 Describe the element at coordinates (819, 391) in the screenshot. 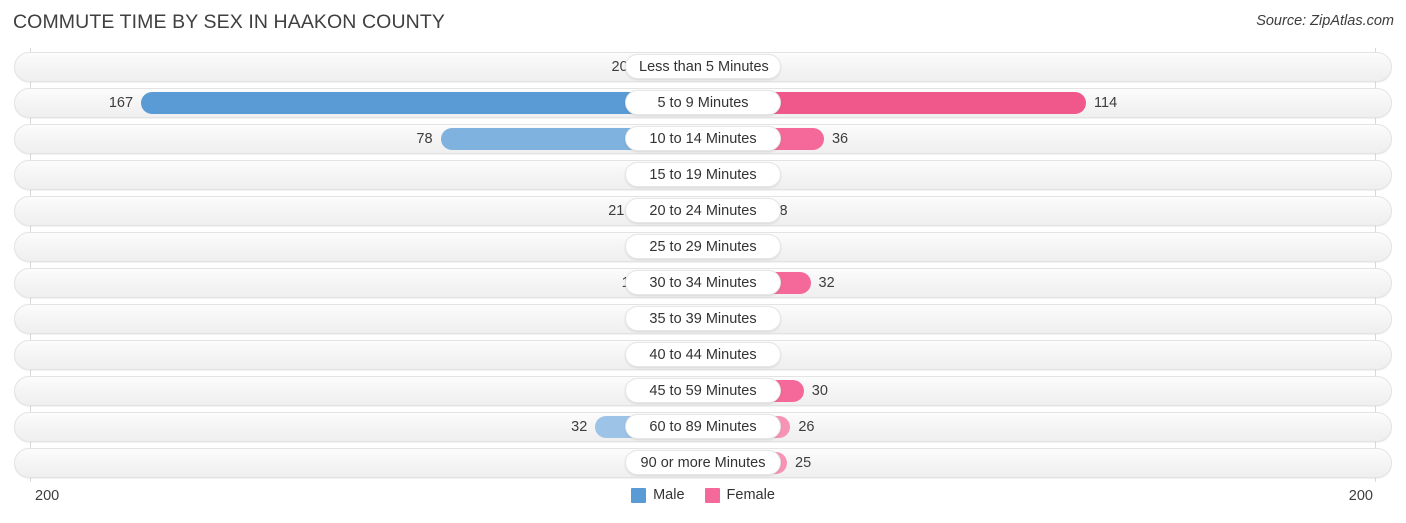

I see `value-label-female: 30` at that location.